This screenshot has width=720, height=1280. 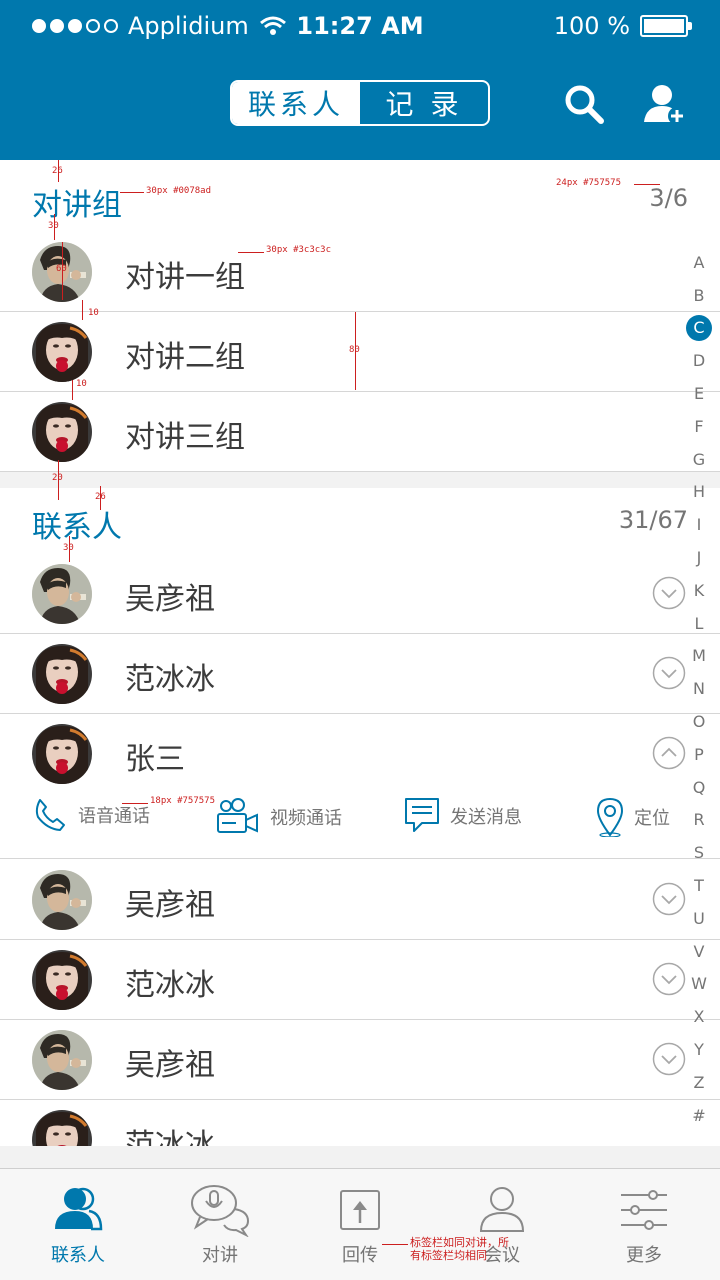 I want to click on index-letter-label: T, so click(x=699, y=886).